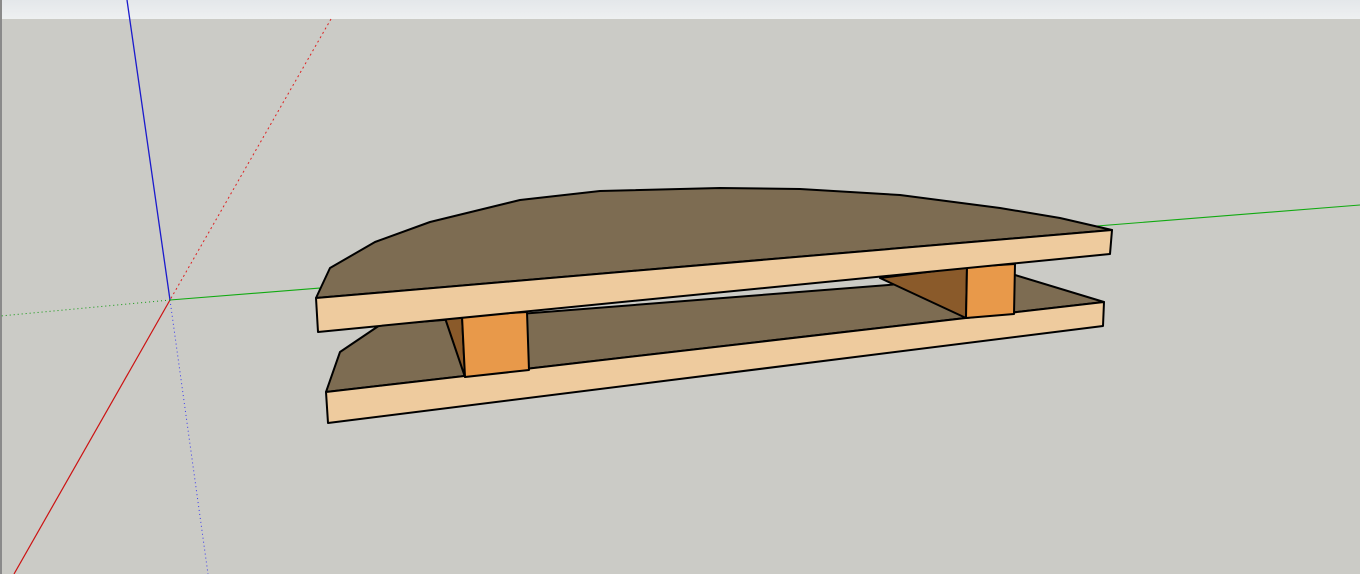 The width and height of the screenshot is (1360, 574). What do you see at coordinates (990, 291) in the screenshot?
I see `right-leg-front` at bounding box center [990, 291].